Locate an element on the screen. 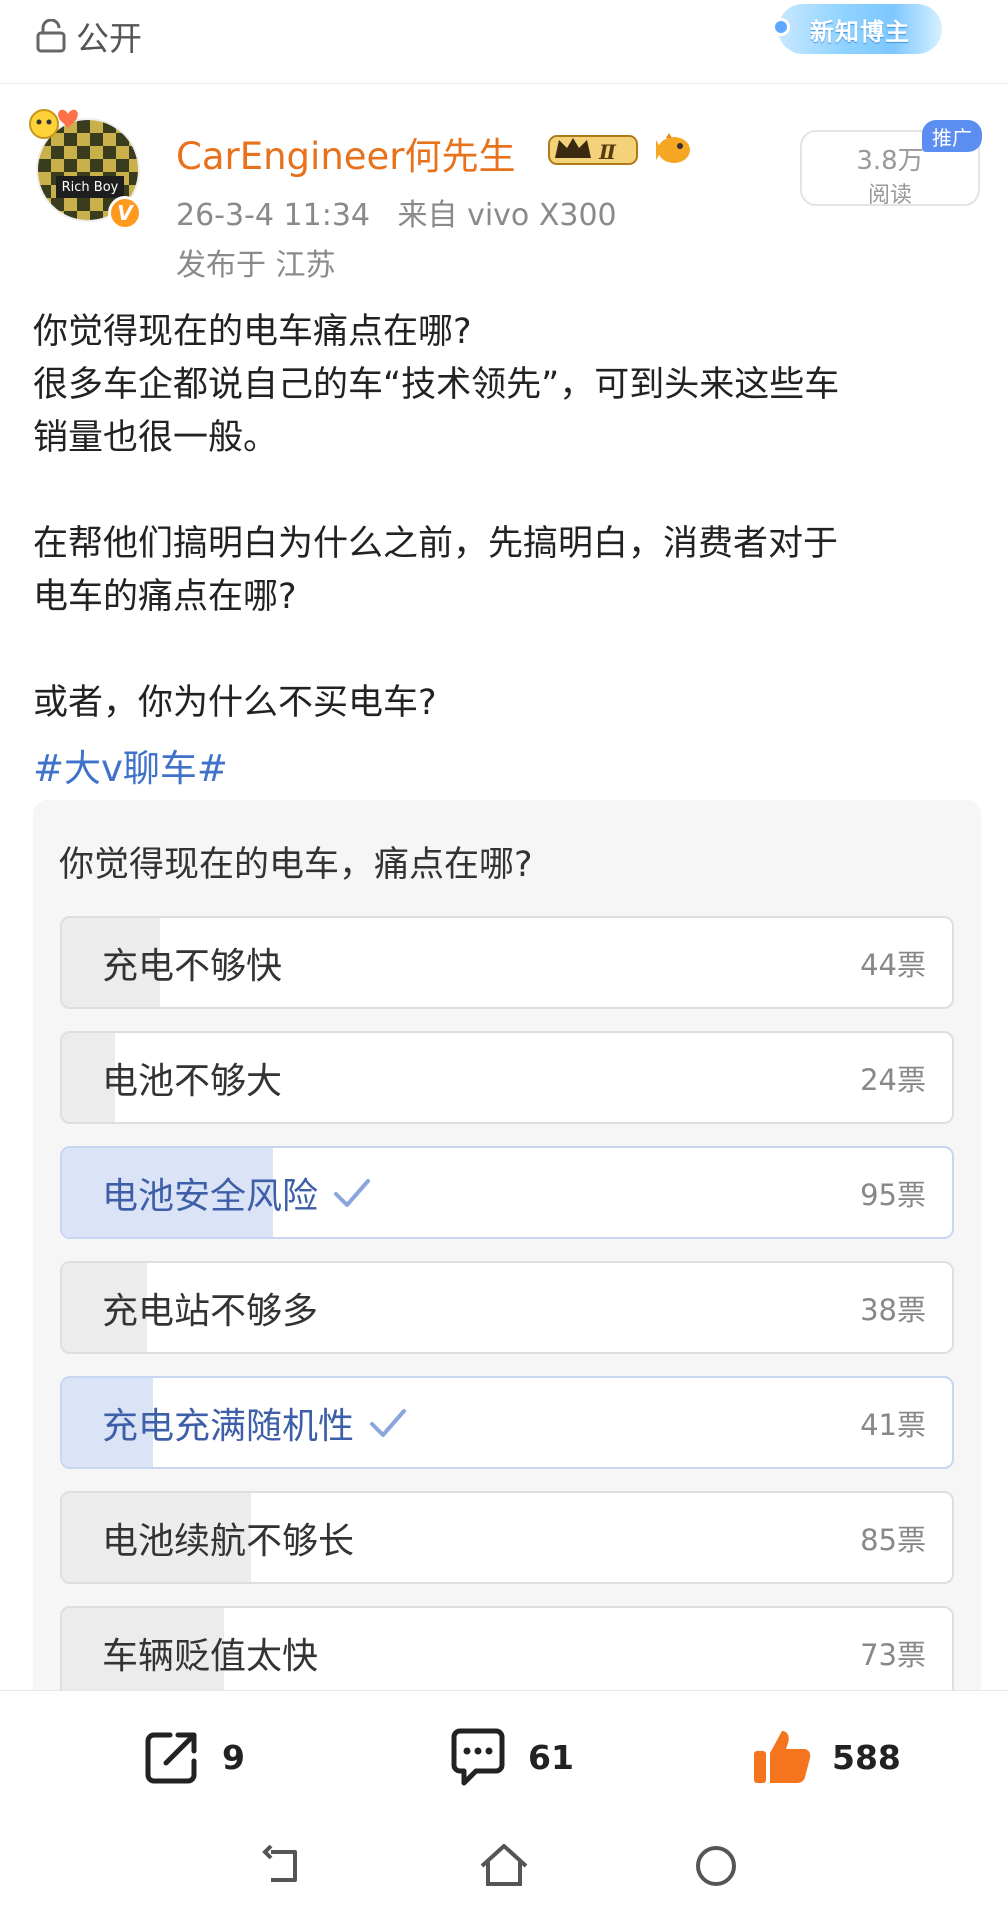  poll-option-label-row: 车辆贬值太快 is located at coordinates (210, 1649).